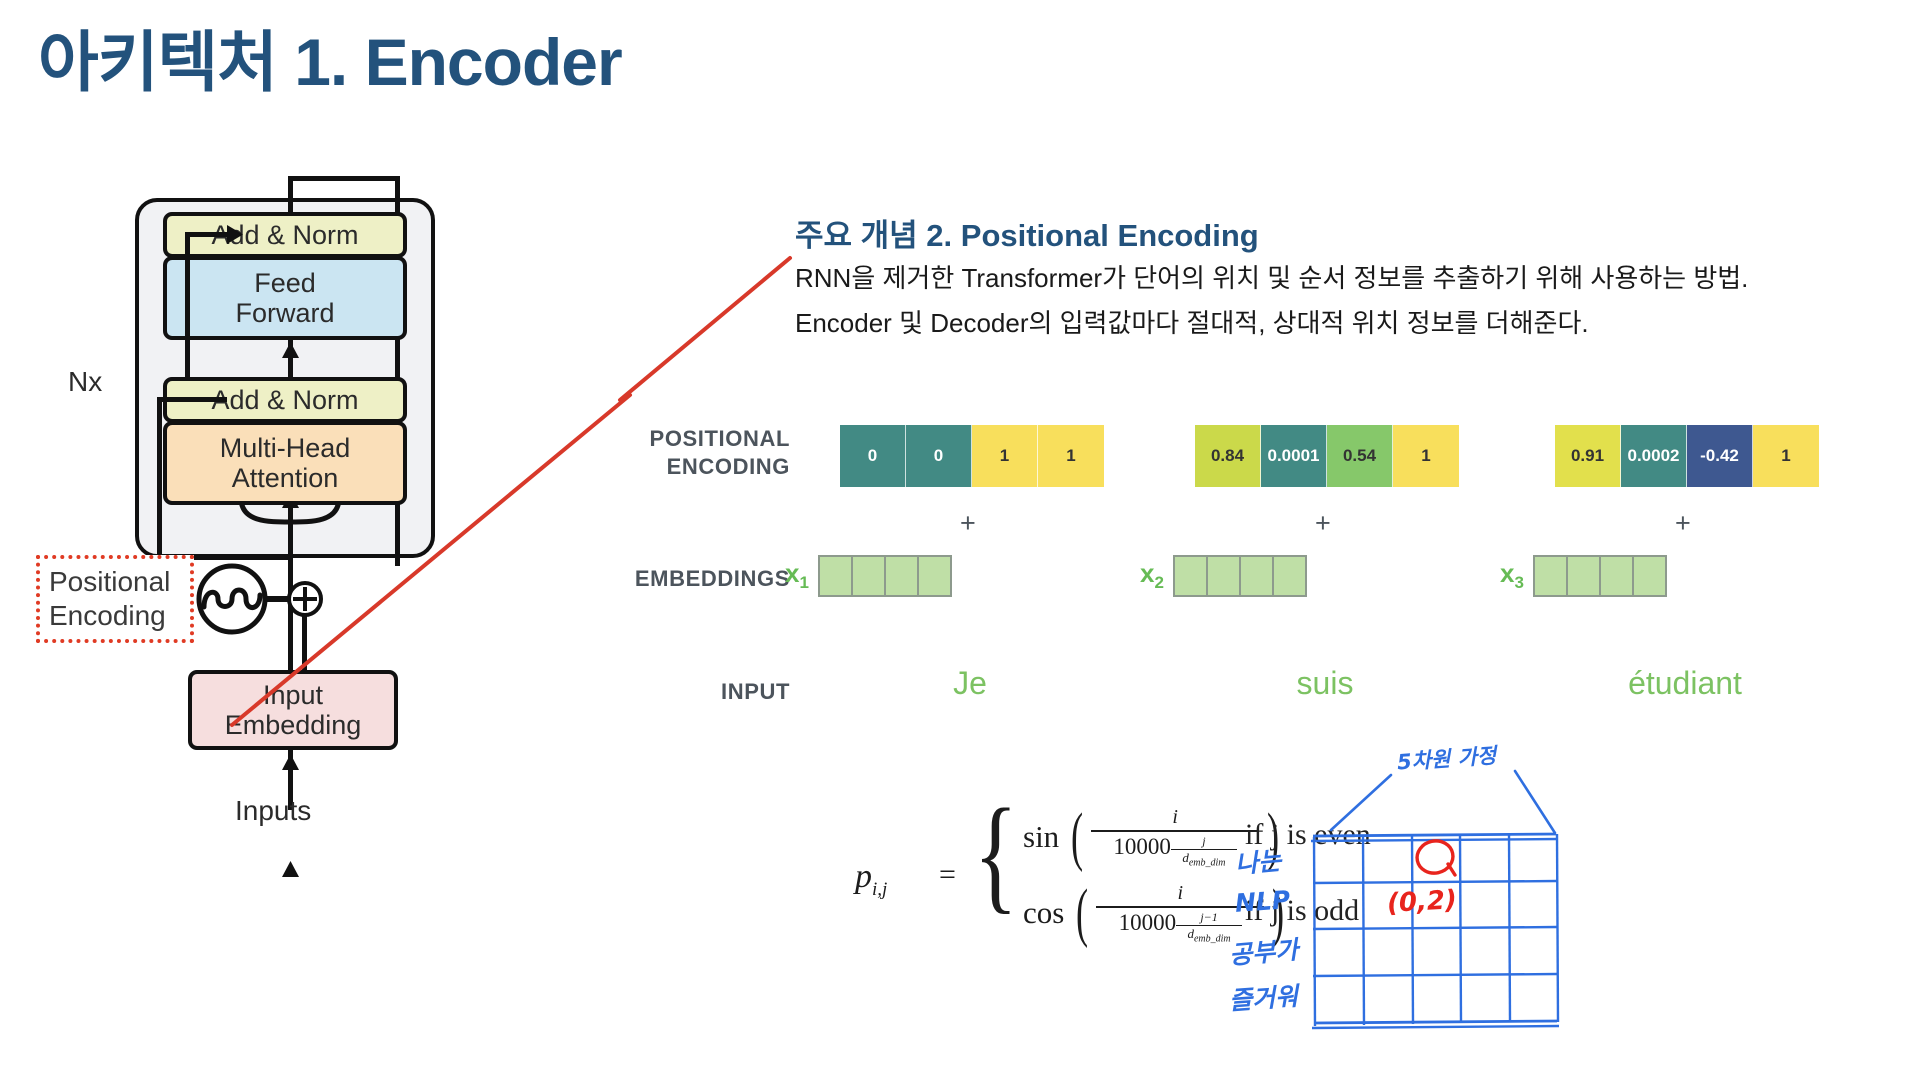  Describe the element at coordinates (871, 879) in the screenshot. I see `formula-lhs: pi,j` at that location.